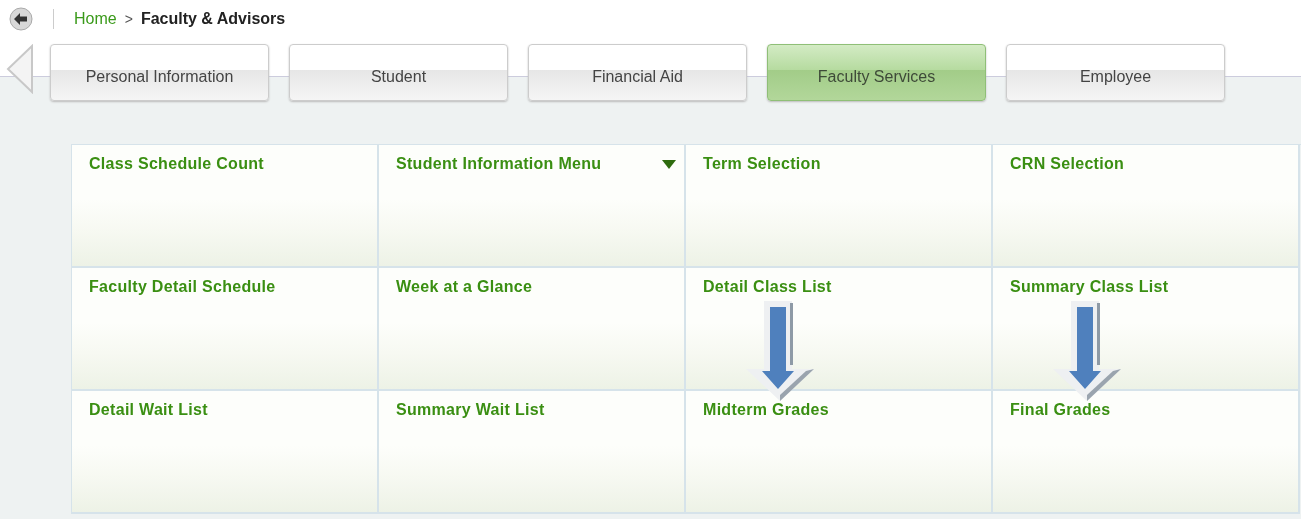 This screenshot has height=519, width=1301. What do you see at coordinates (1115, 72) in the screenshot?
I see `tab: Employee` at bounding box center [1115, 72].